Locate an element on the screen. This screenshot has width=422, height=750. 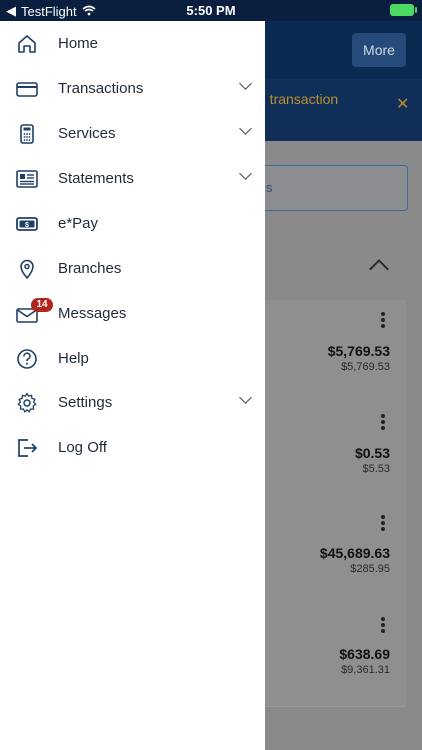
status-bar: ◀ TestFlight 5:50 PM is located at coordinates (211, 10).